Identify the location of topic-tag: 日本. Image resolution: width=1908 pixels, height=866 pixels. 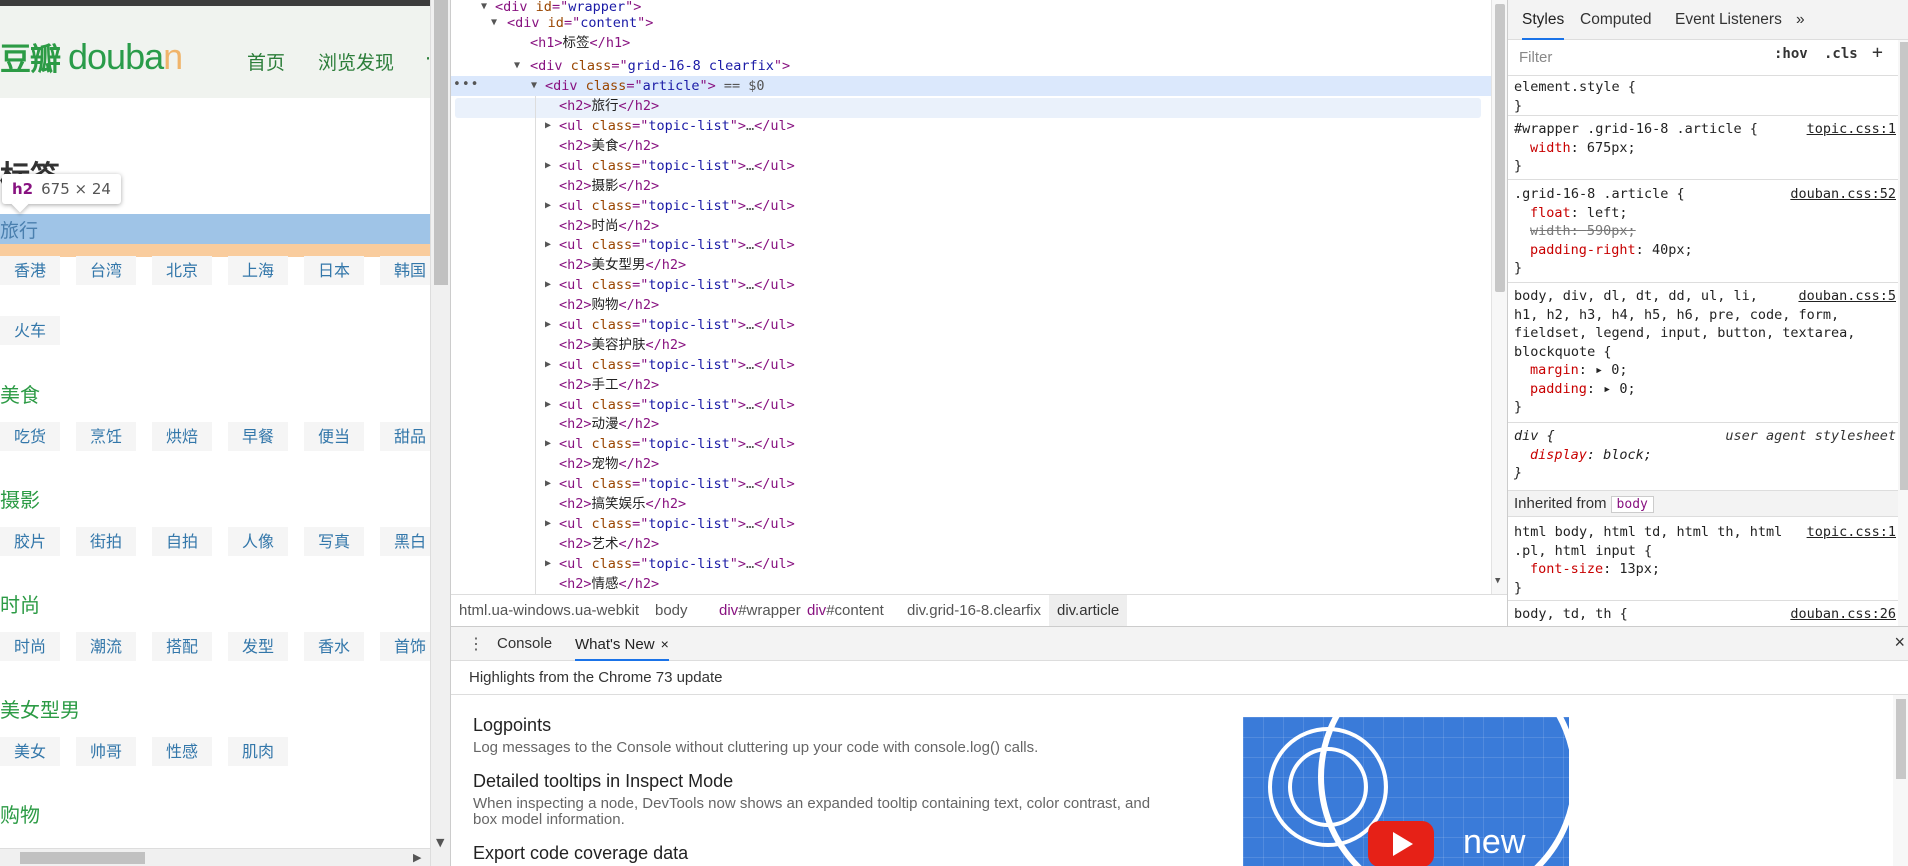
(334, 270).